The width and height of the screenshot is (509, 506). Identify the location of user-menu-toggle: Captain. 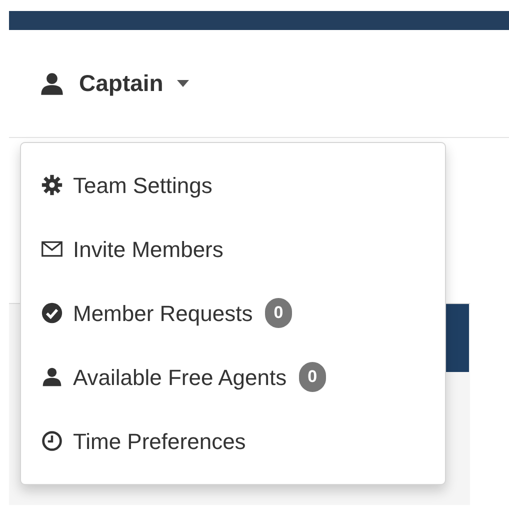
(114, 83).